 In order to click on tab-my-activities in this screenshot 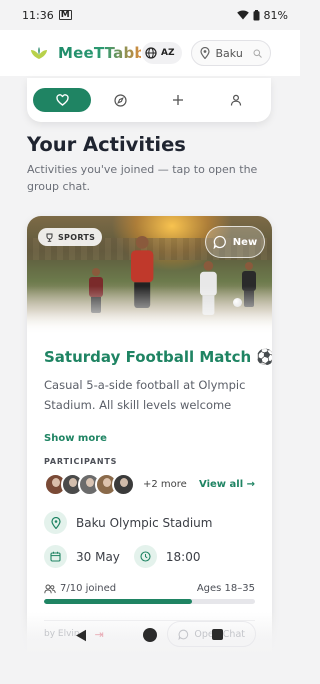, I will do `click(62, 100)`.